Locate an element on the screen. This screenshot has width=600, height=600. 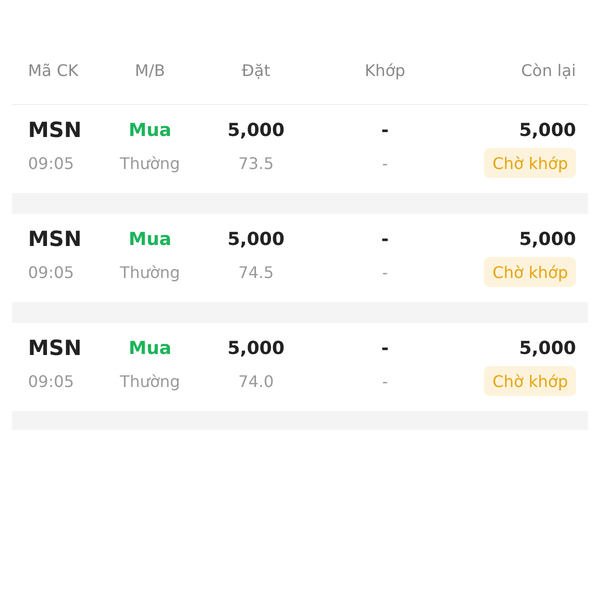
order-price: 74.0 is located at coordinates (256, 381).